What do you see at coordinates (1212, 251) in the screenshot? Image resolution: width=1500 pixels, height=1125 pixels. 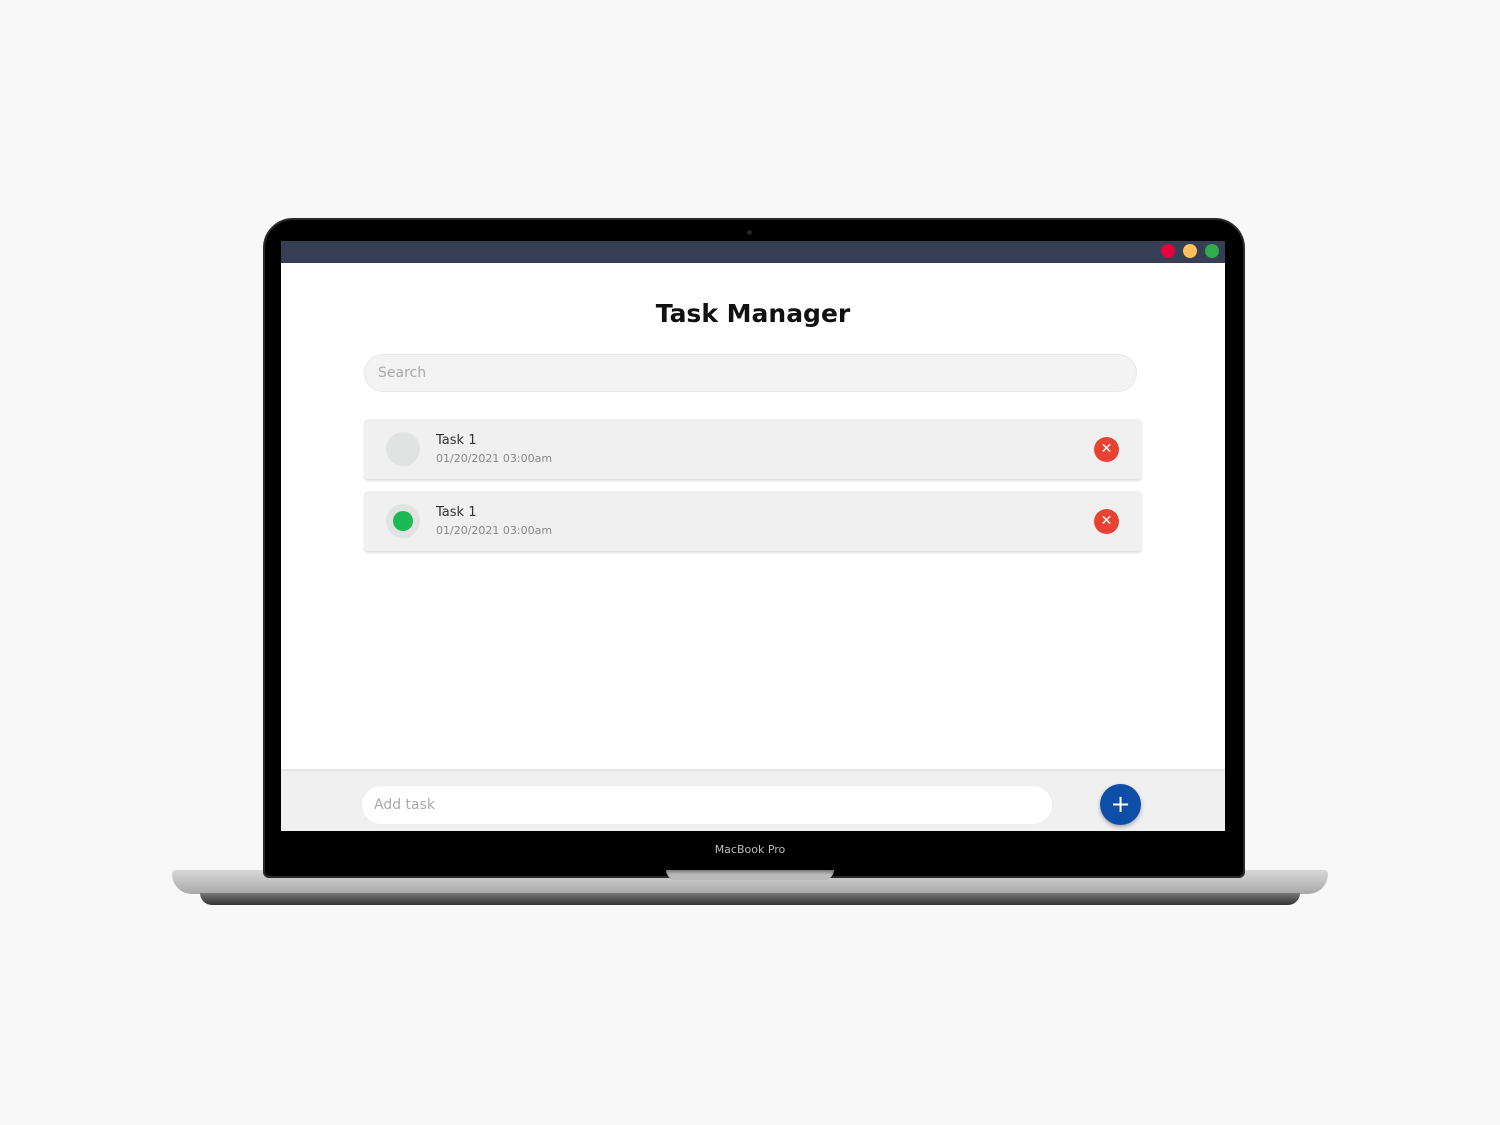 I see `maximize-window-button` at bounding box center [1212, 251].